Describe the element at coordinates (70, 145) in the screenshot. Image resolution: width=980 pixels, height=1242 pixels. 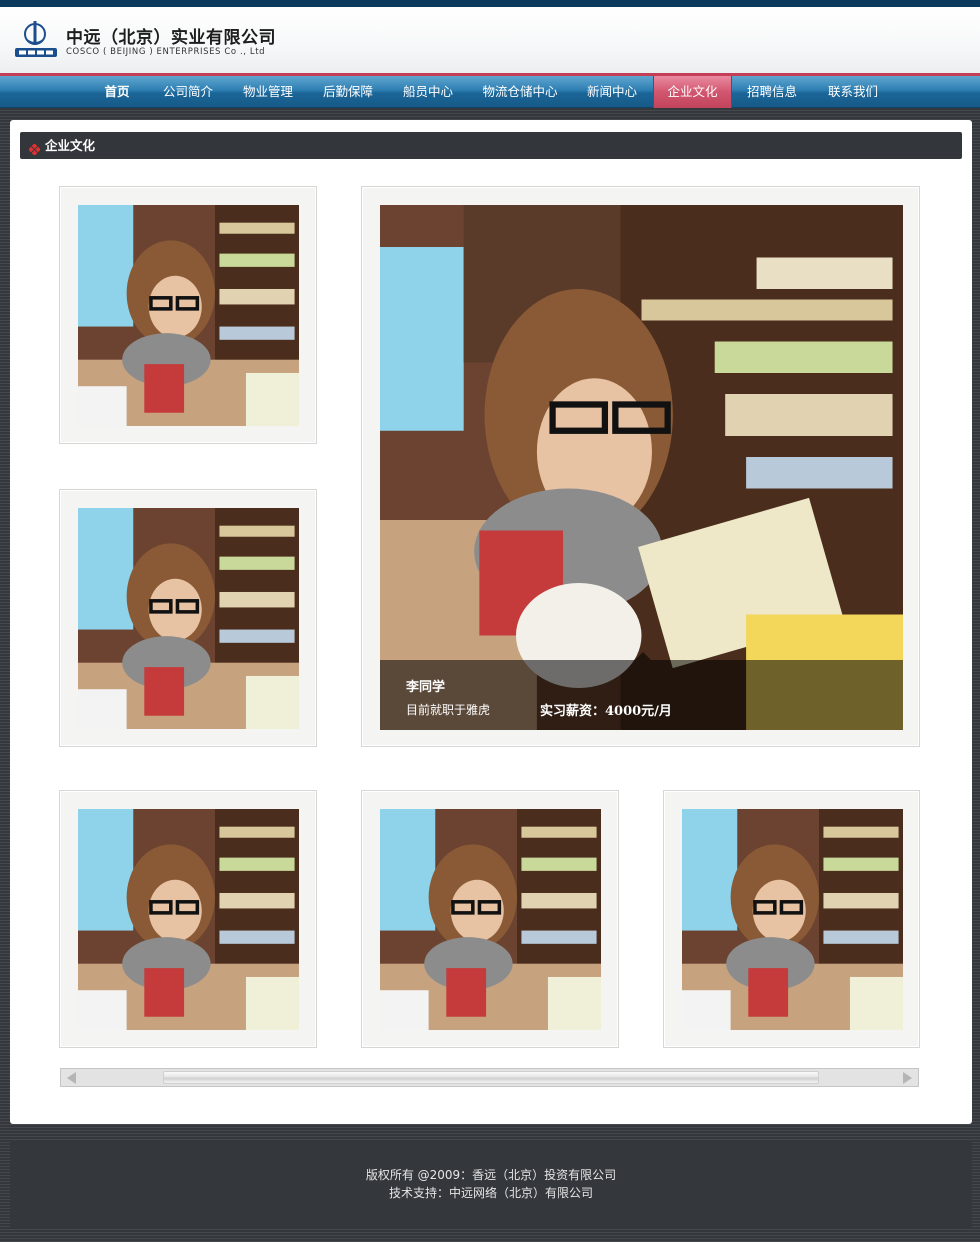
I see `section-title: 企业文化` at that location.